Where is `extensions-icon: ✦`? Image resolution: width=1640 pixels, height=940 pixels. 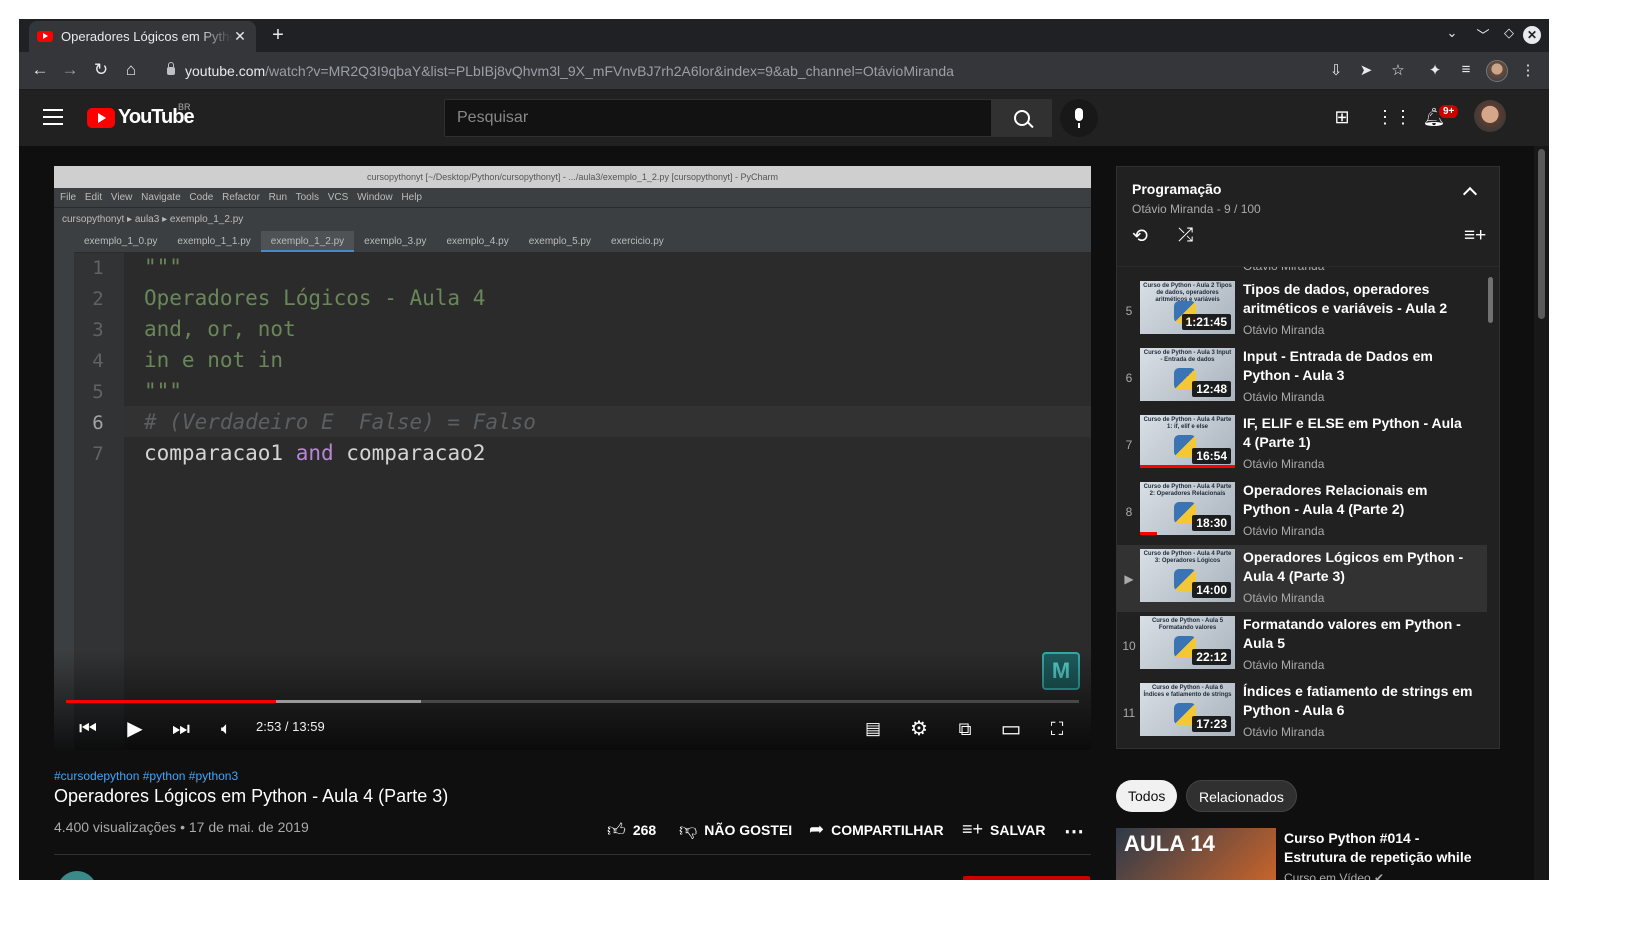
extensions-icon: ✦ is located at coordinates (1435, 70).